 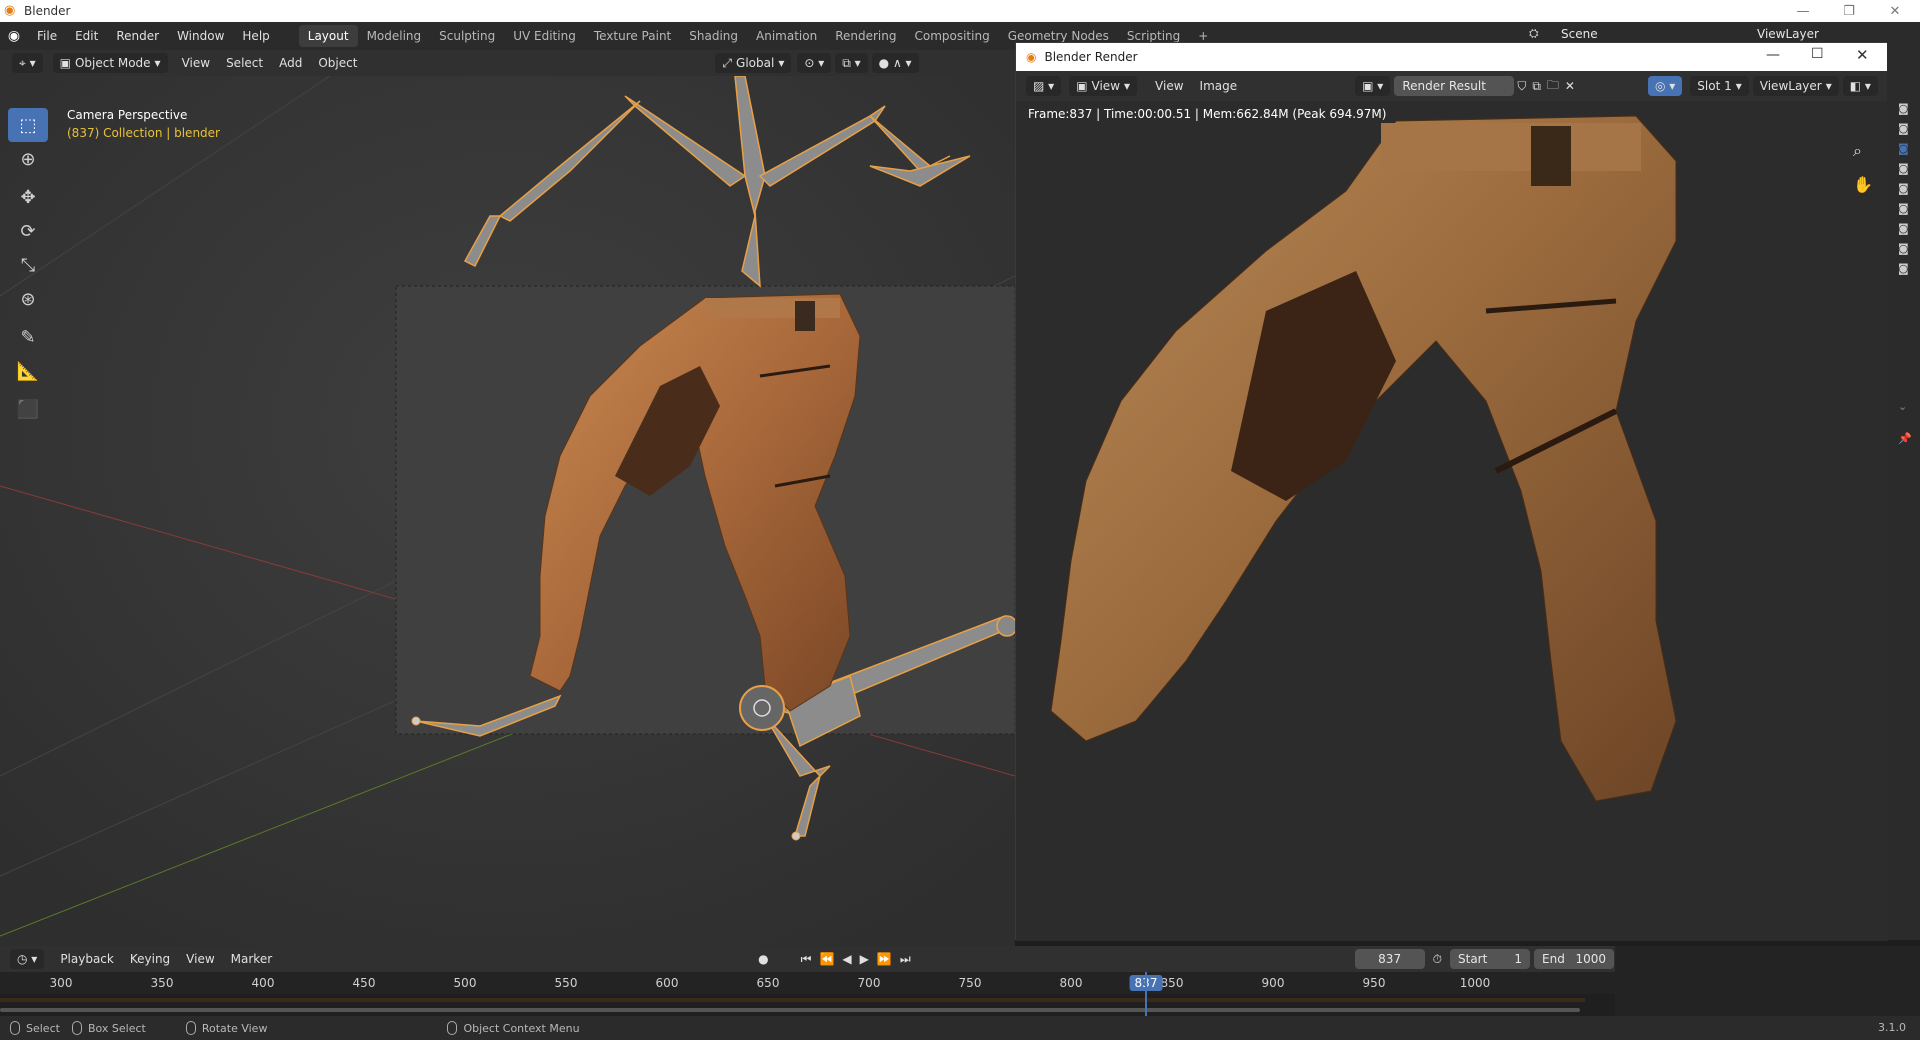 I want to click on tab-modeling: Modeling, so click(x=394, y=36).